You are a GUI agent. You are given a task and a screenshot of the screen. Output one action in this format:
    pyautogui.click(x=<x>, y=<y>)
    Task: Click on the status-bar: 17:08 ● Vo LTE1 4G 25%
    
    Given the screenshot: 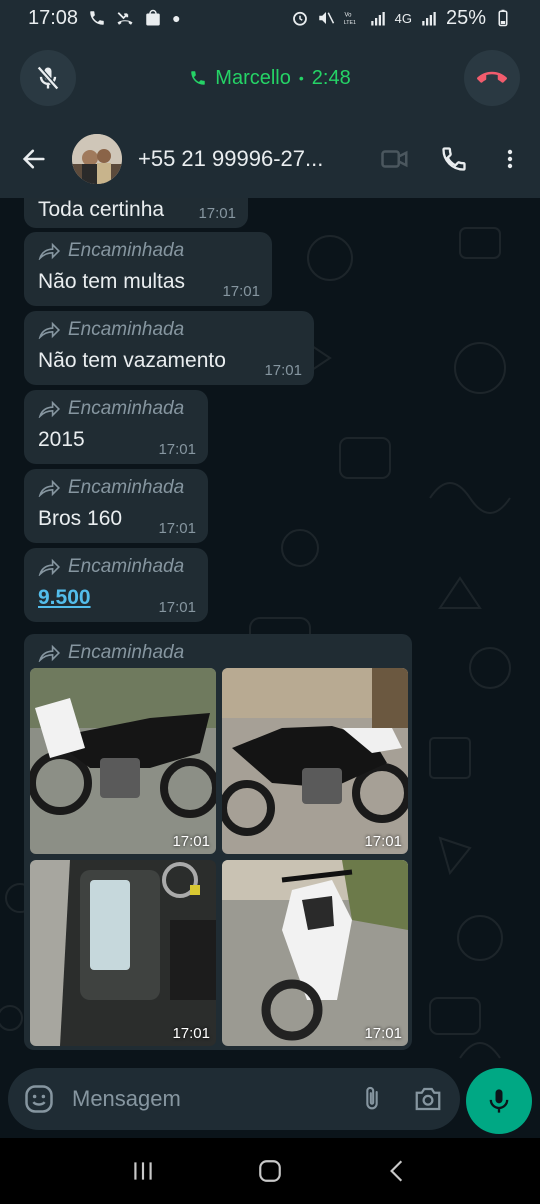 What is the action you would take?
    pyautogui.click(x=270, y=18)
    